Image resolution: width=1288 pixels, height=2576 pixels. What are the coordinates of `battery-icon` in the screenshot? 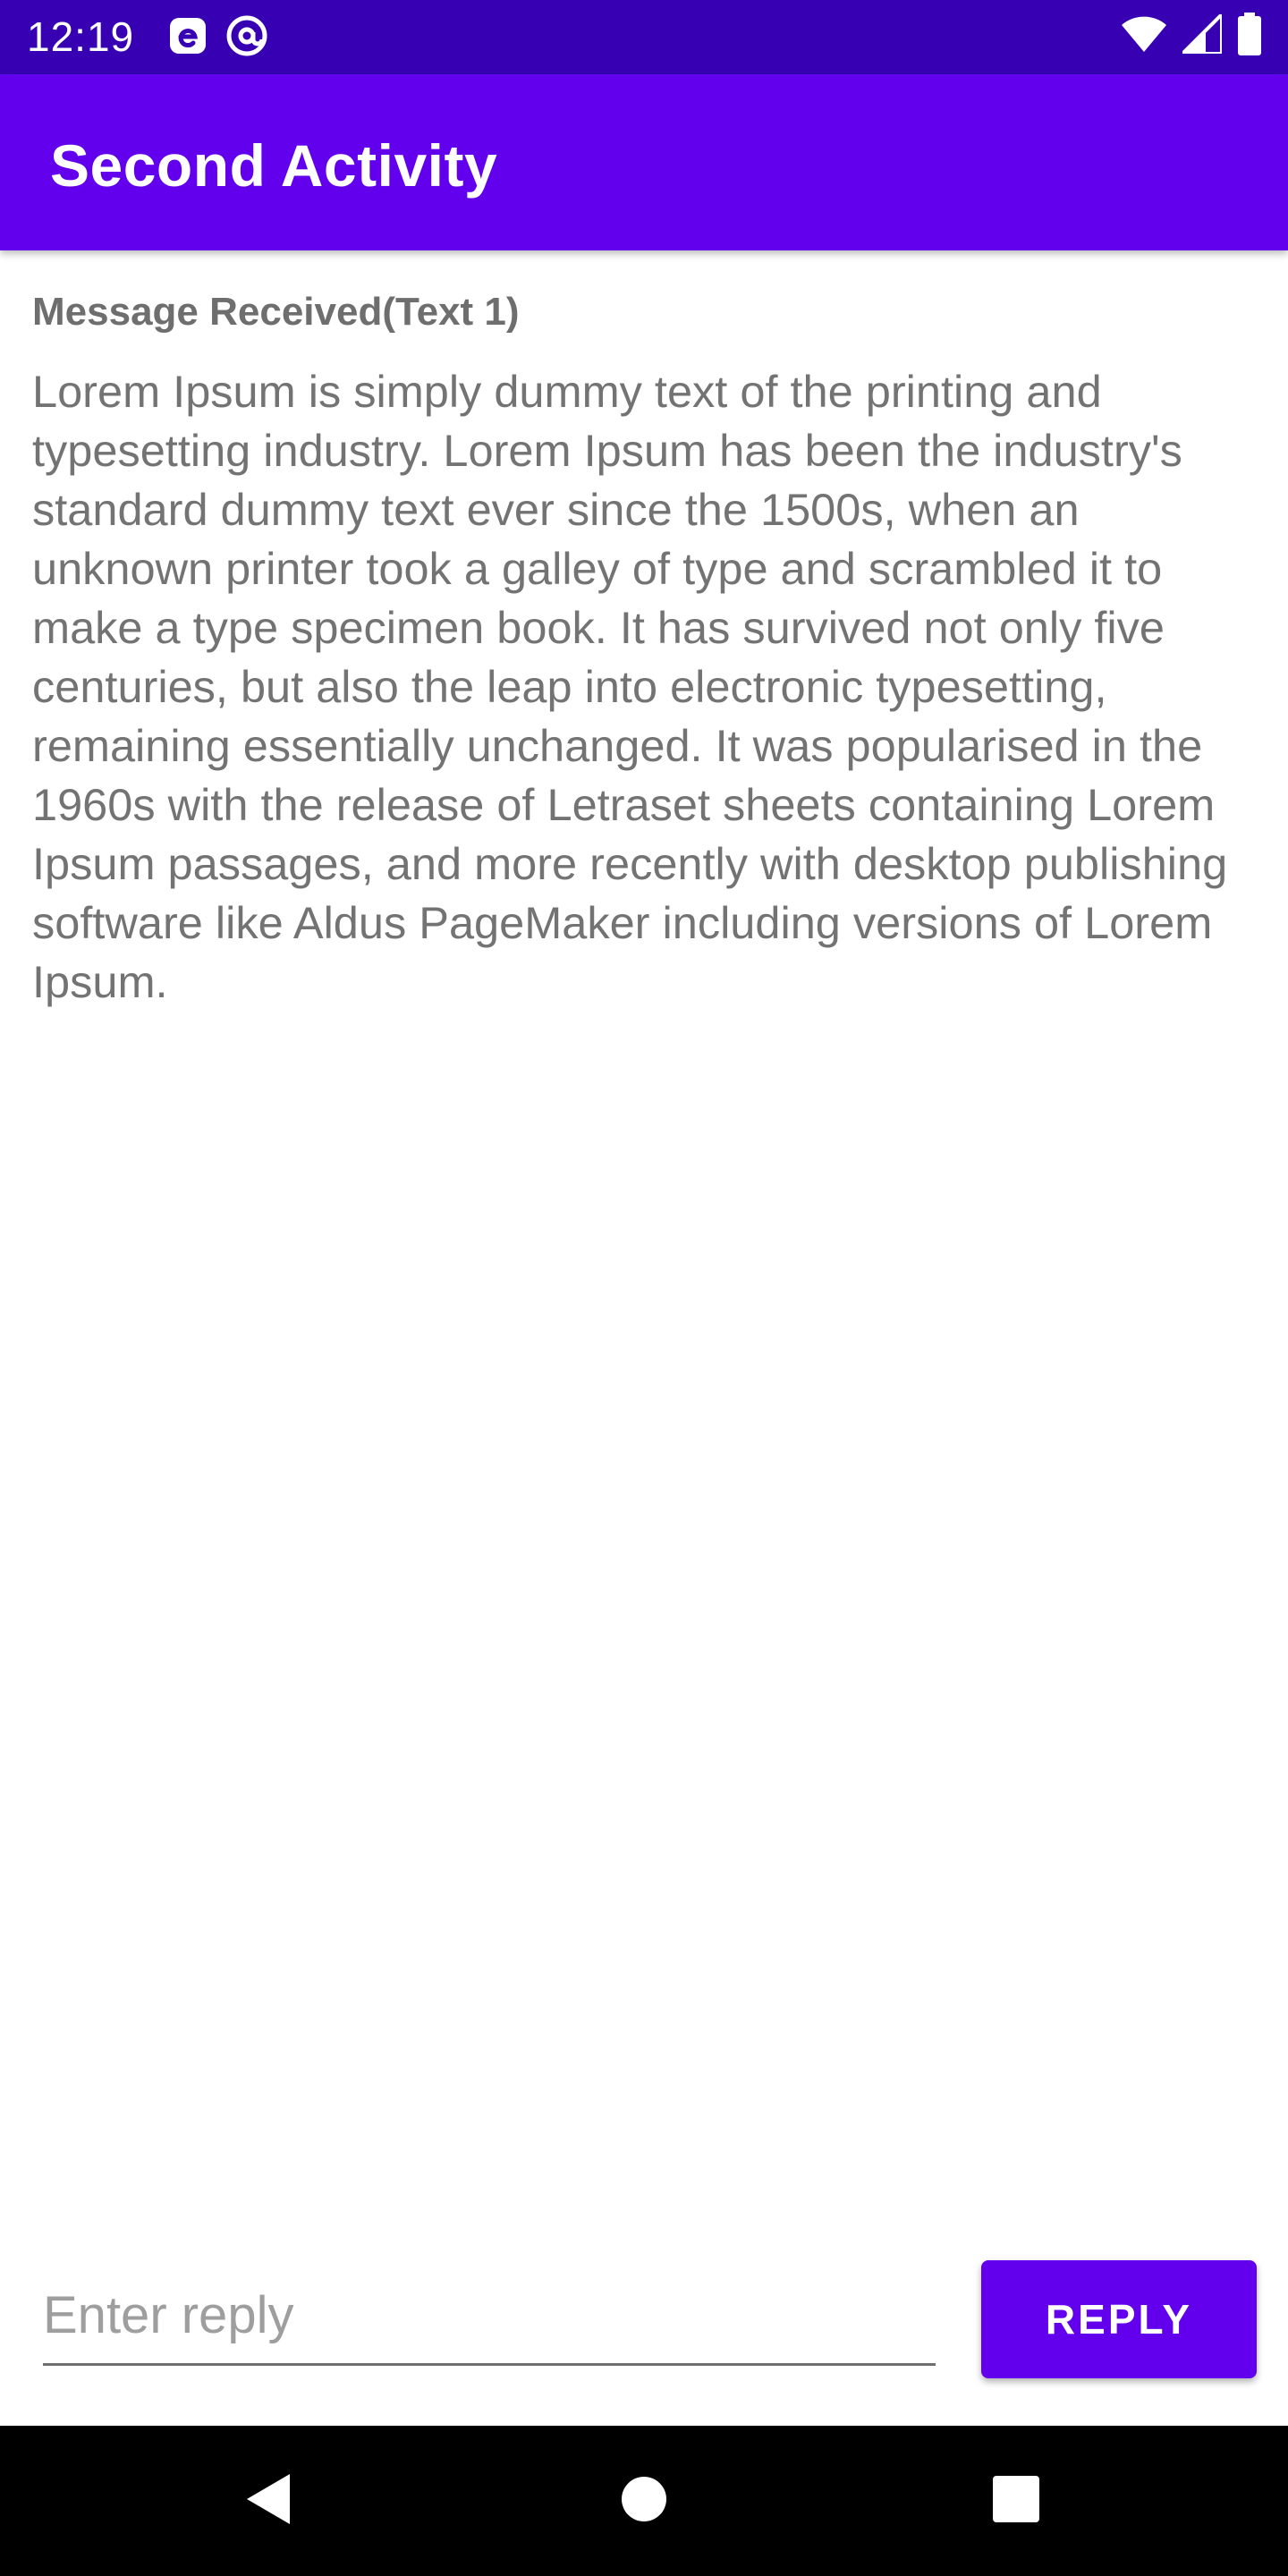 It's located at (1249, 36).